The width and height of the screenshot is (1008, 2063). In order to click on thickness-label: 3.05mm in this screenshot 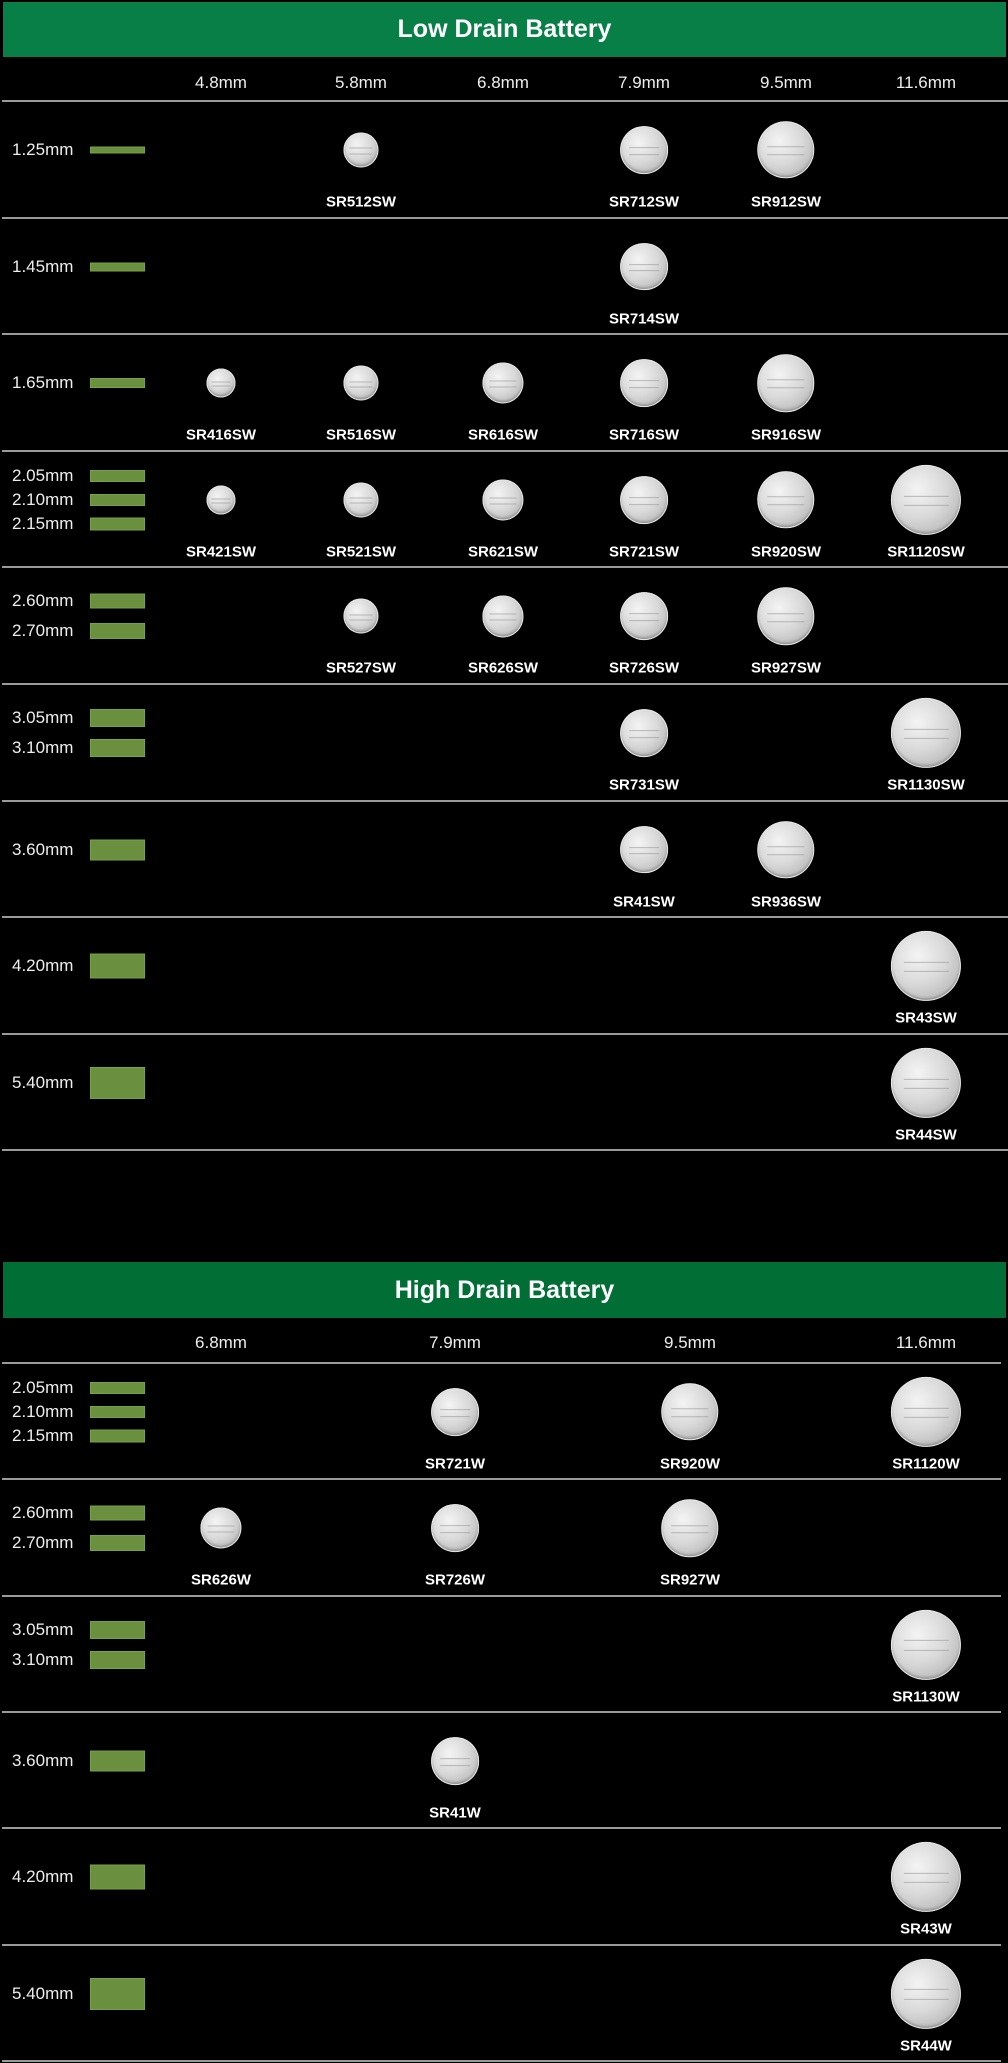, I will do `click(43, 717)`.